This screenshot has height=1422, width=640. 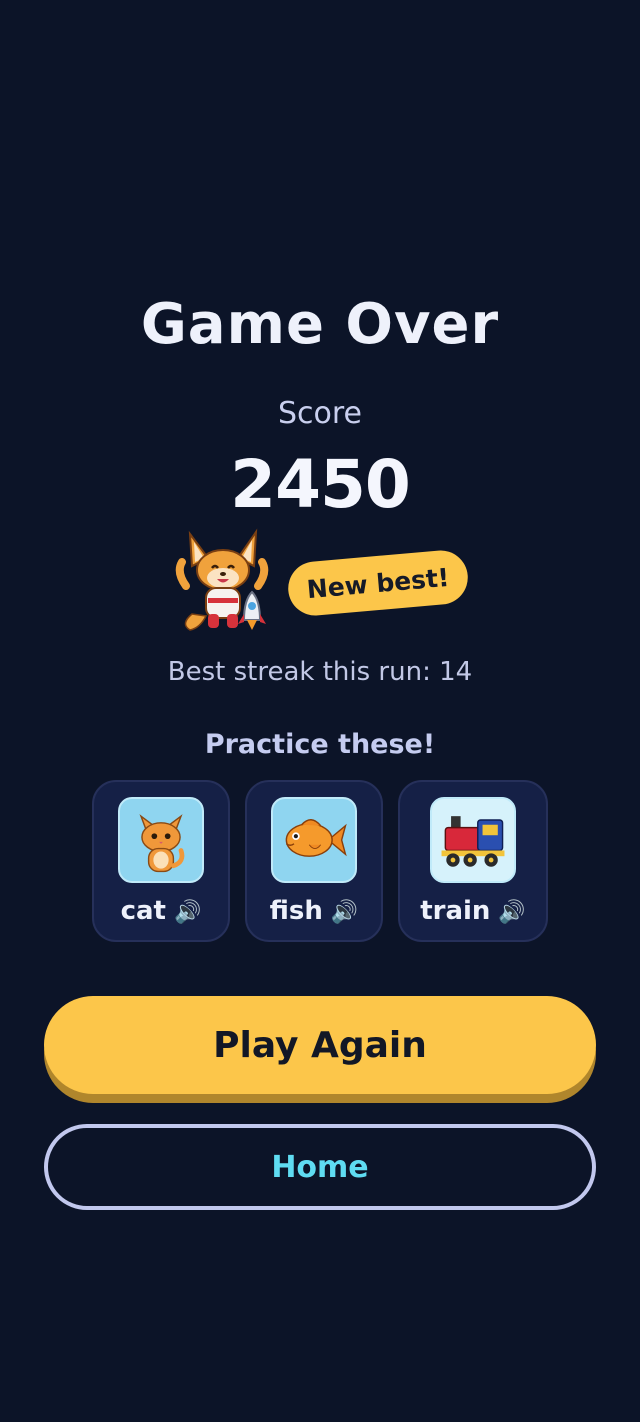 What do you see at coordinates (143, 911) in the screenshot?
I see `practice-word-label: cat` at bounding box center [143, 911].